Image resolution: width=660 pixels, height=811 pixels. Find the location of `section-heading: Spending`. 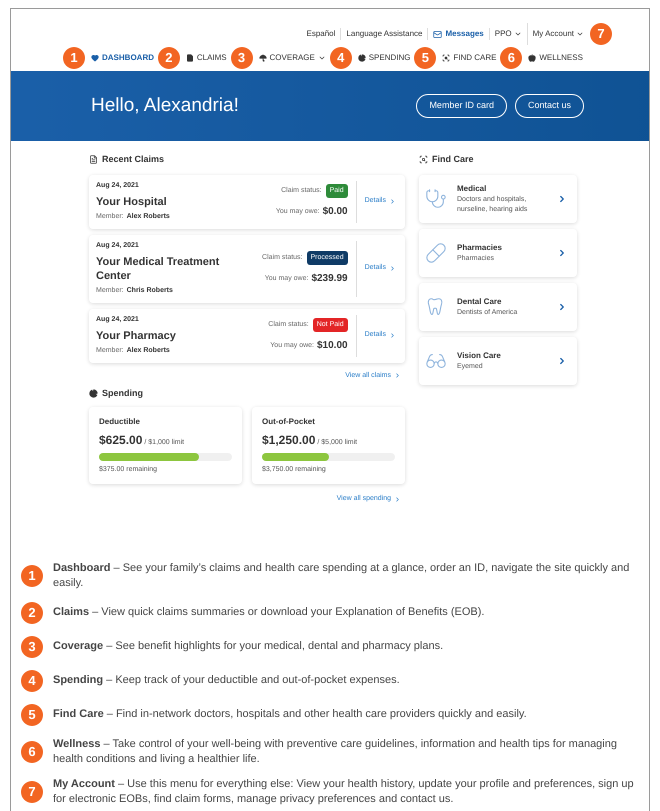

section-heading: Spending is located at coordinates (122, 393).